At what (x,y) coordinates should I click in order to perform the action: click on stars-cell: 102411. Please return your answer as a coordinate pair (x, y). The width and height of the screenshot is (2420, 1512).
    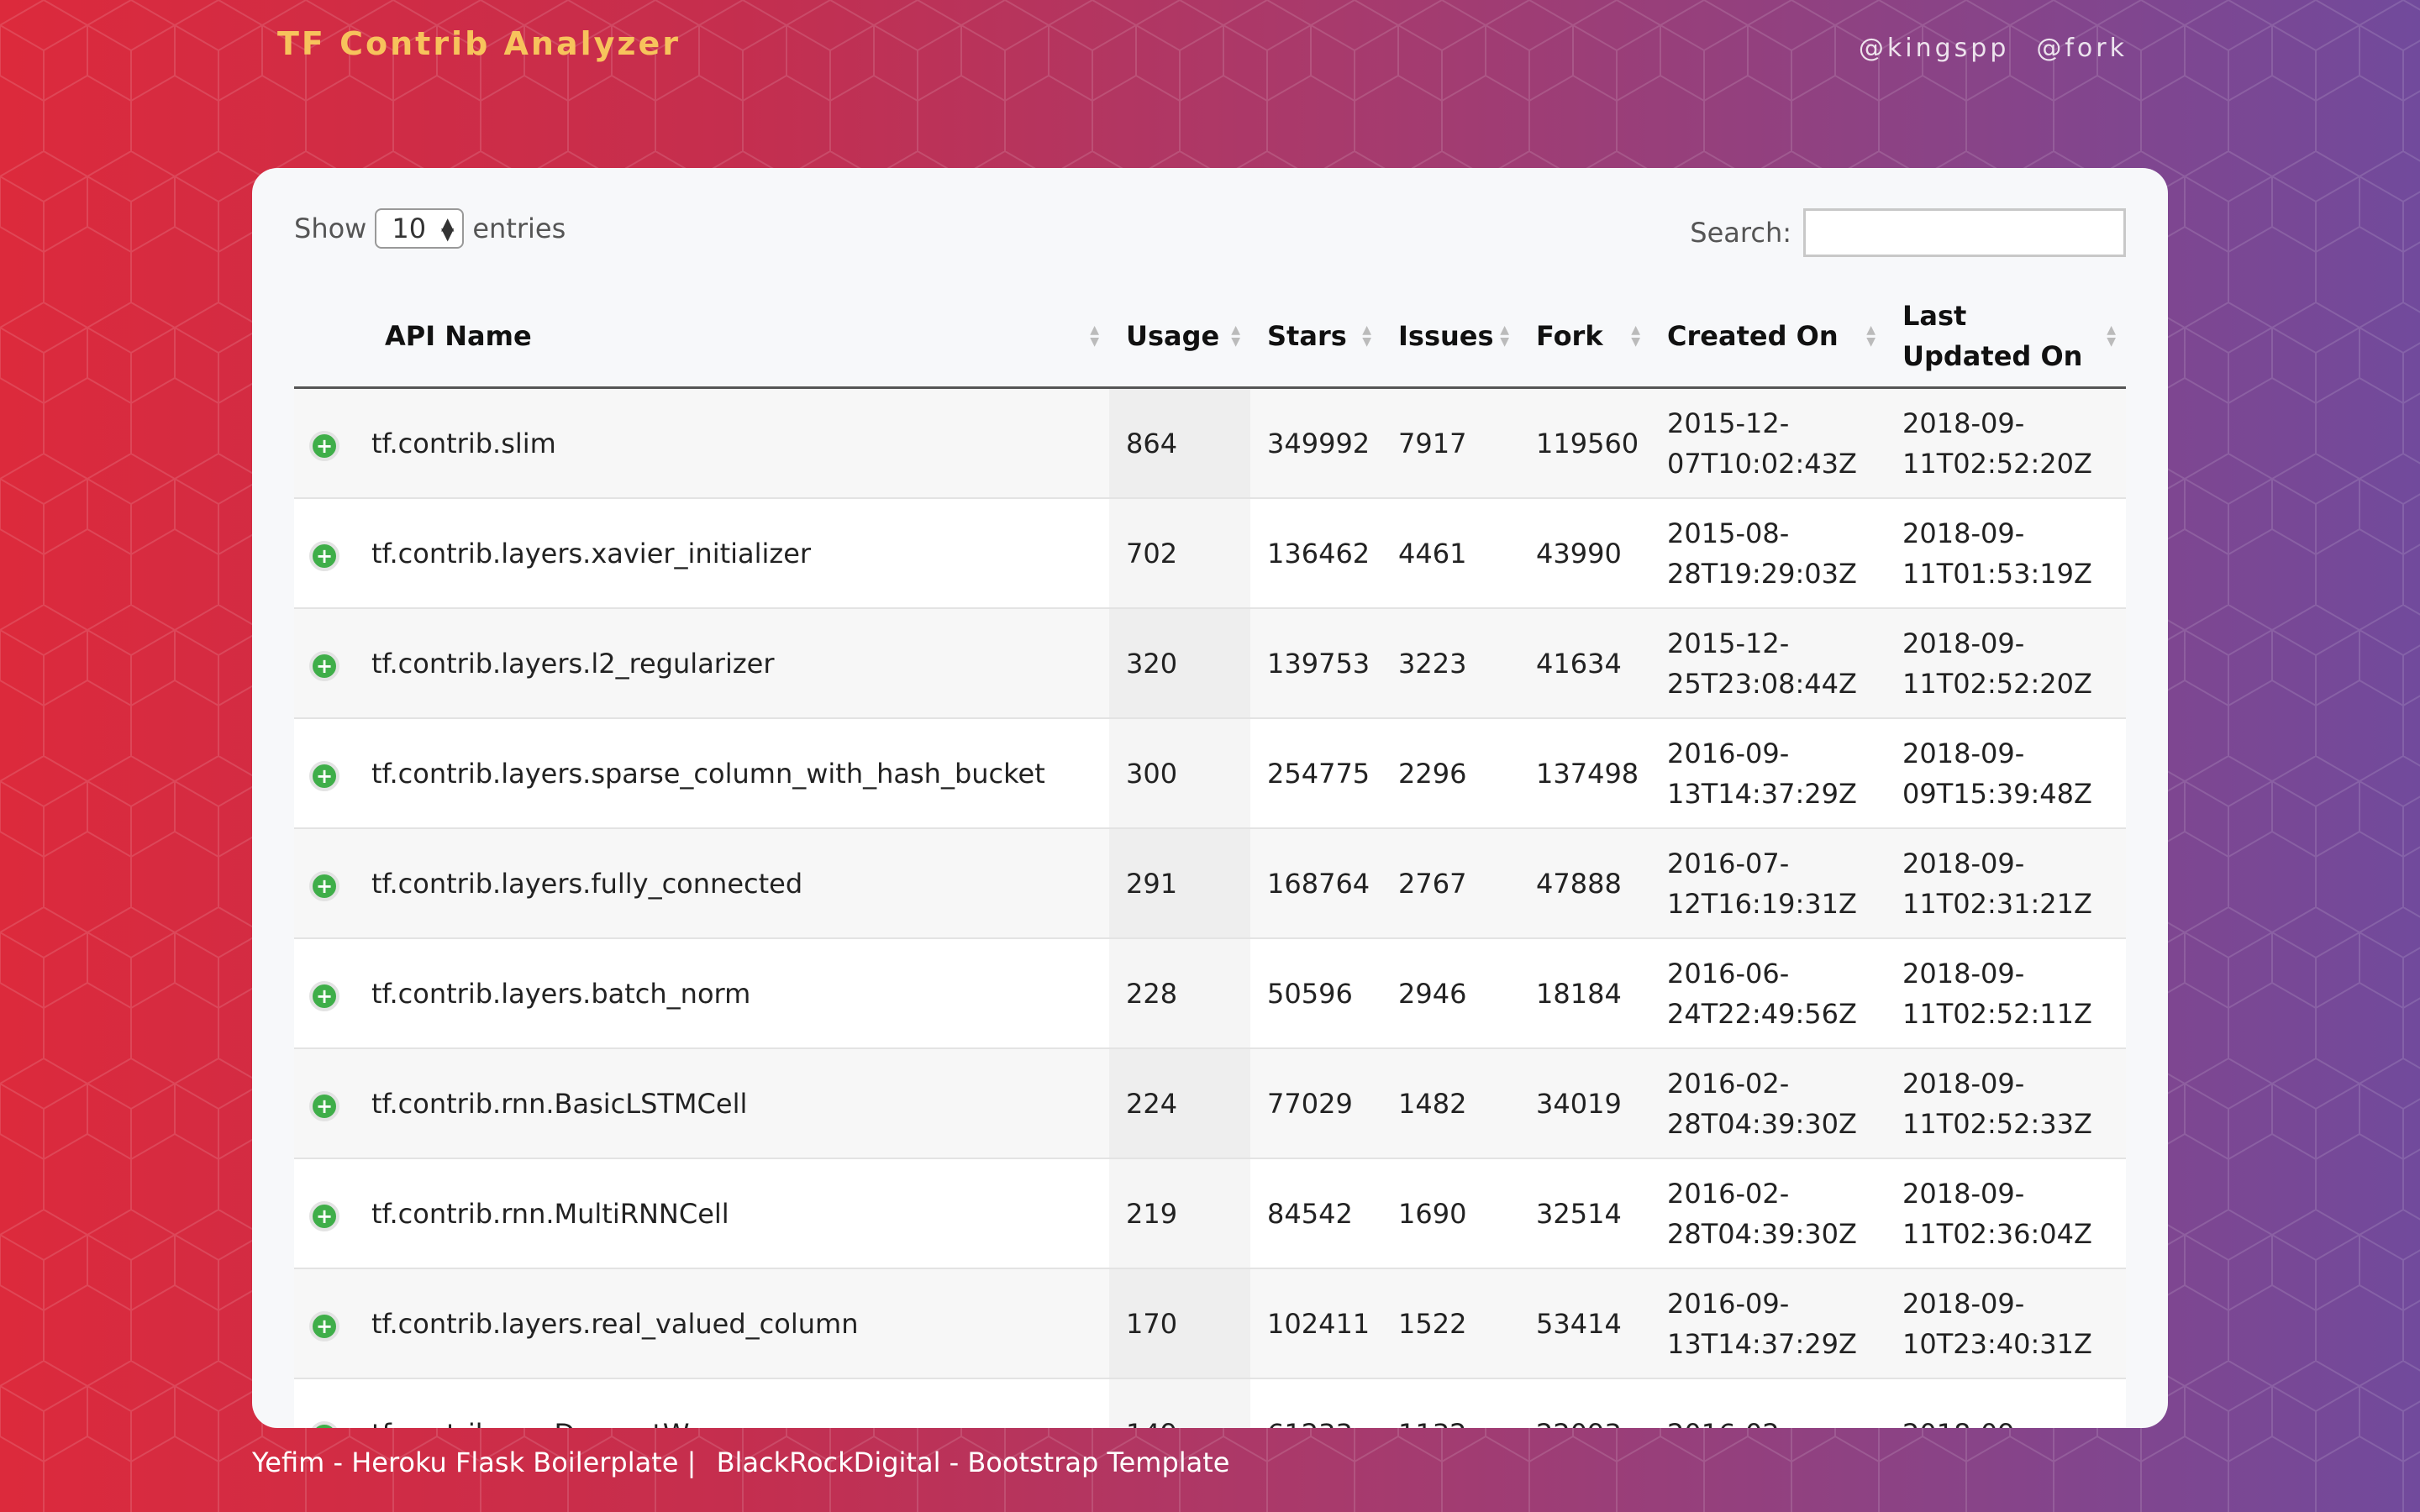
    Looking at the image, I should click on (1316, 1323).